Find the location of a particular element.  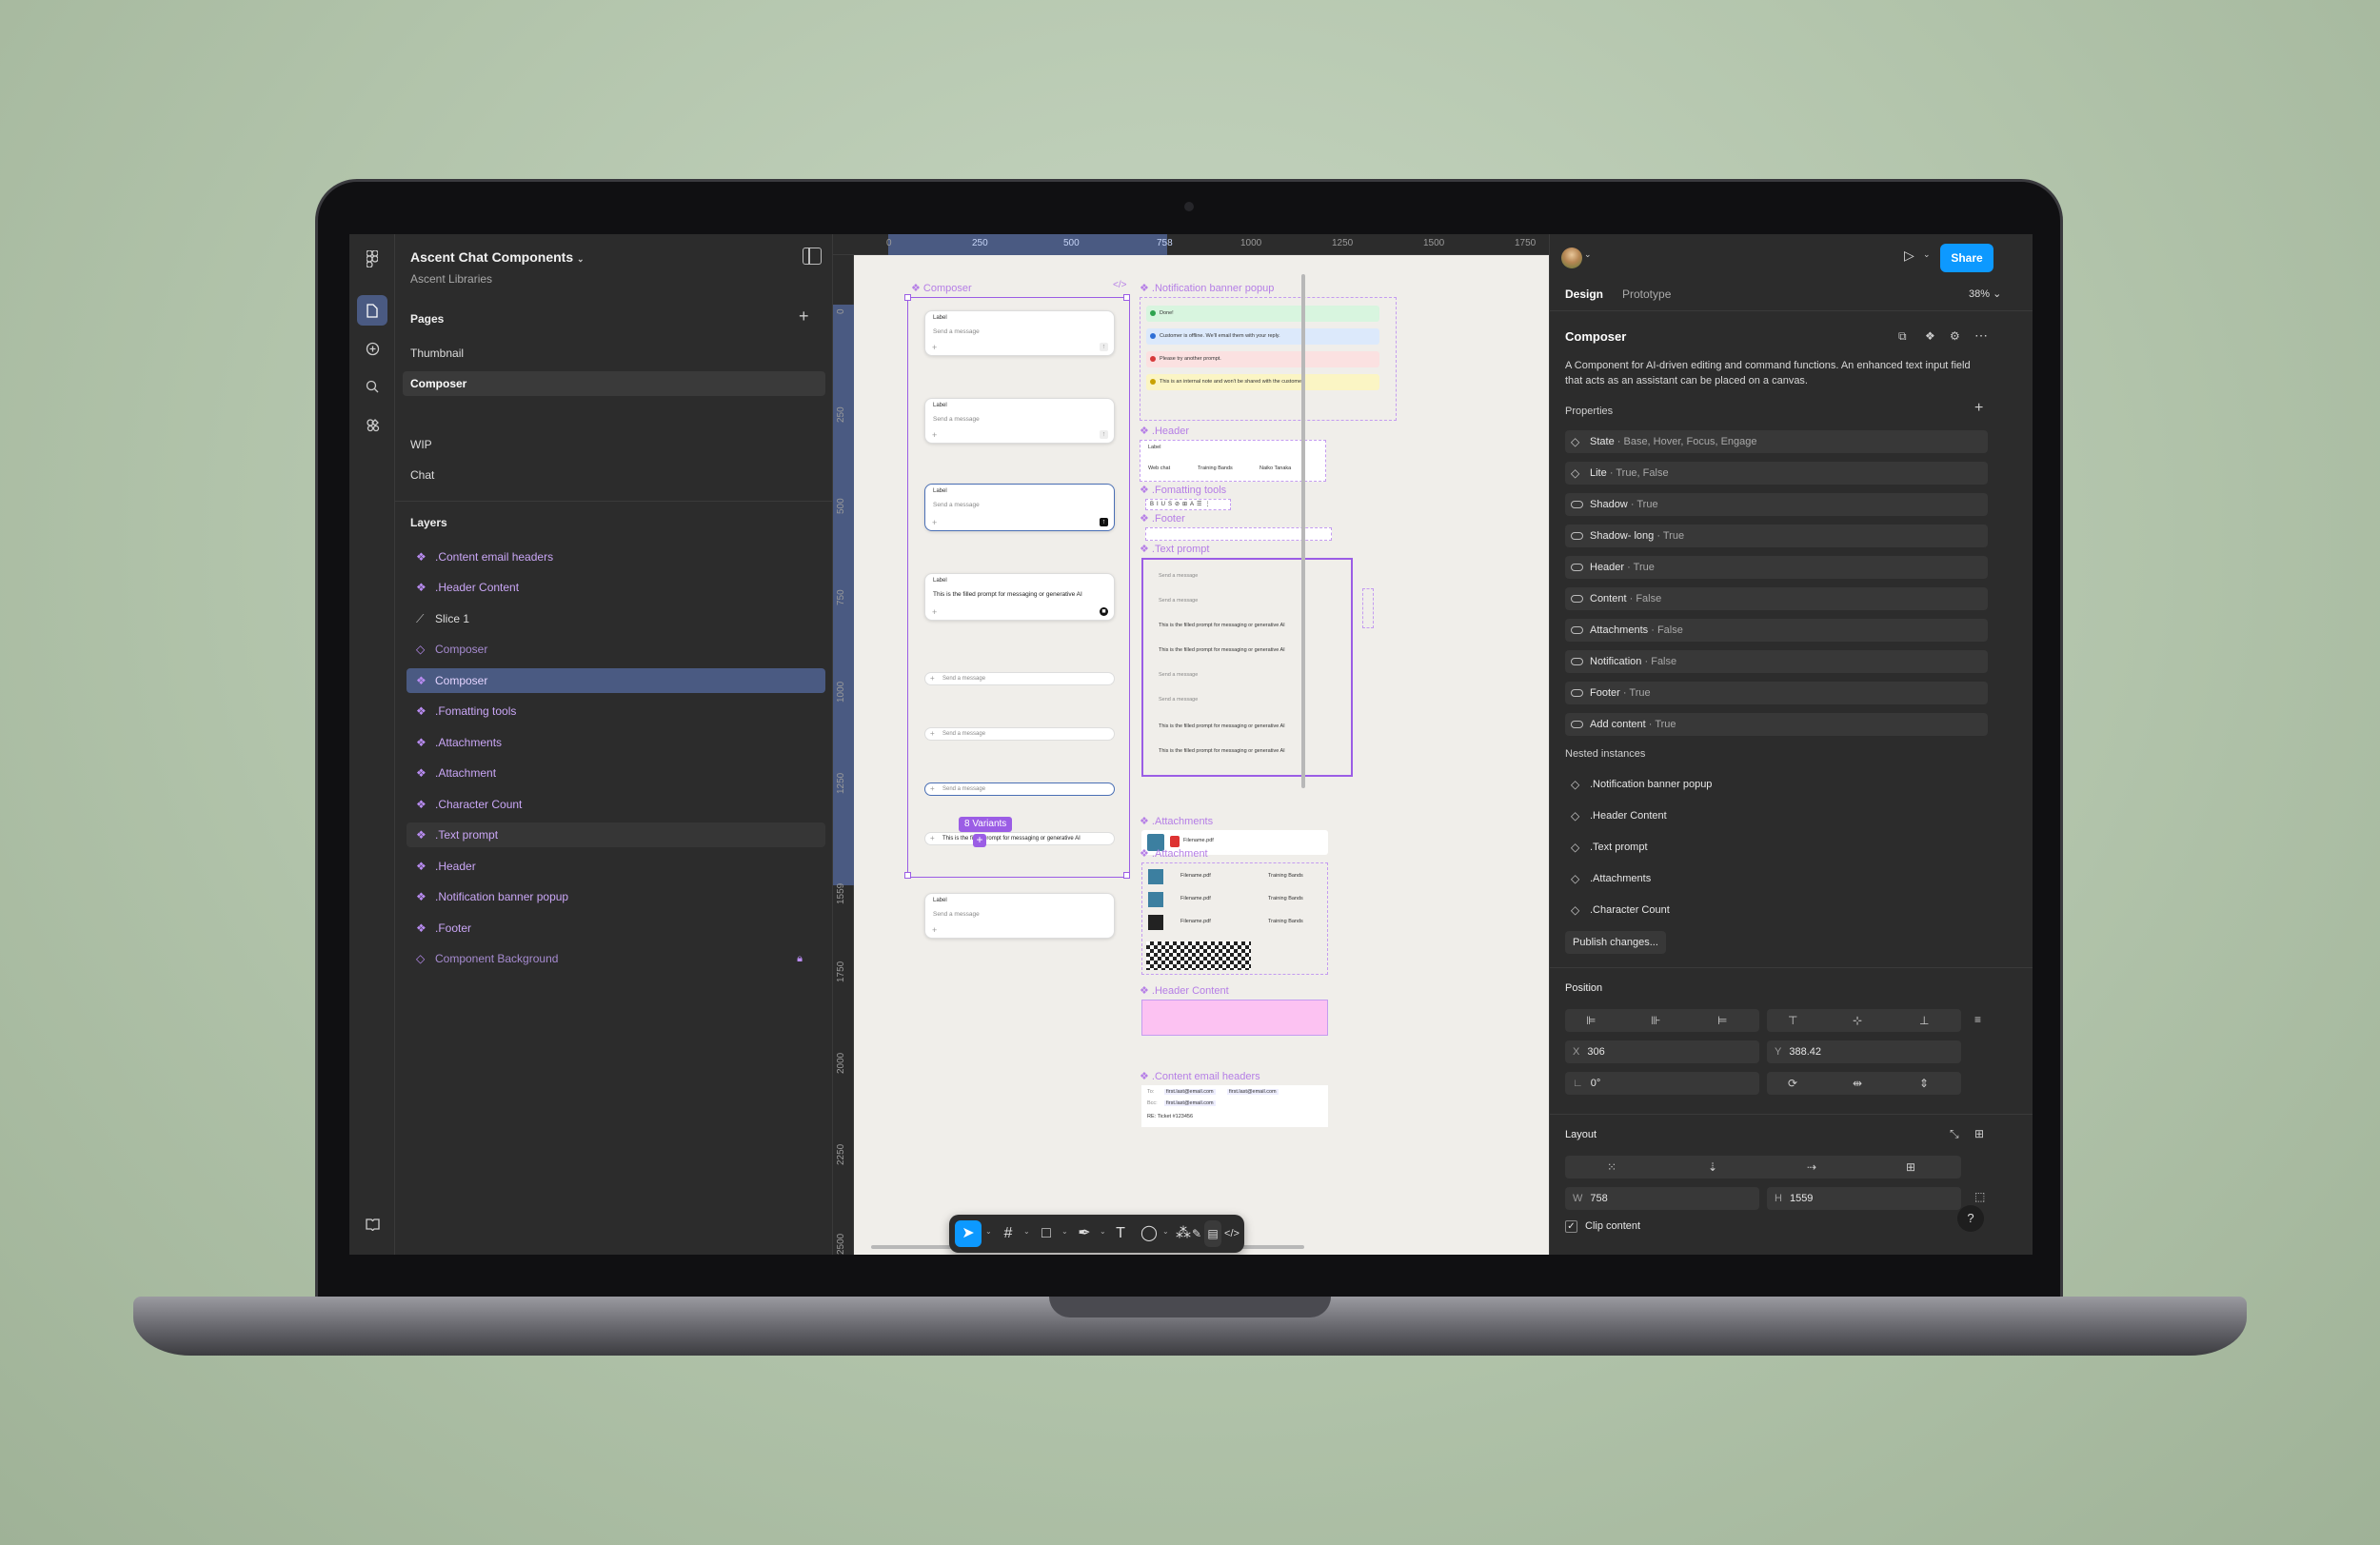

avatar is located at coordinates (1571, 258).